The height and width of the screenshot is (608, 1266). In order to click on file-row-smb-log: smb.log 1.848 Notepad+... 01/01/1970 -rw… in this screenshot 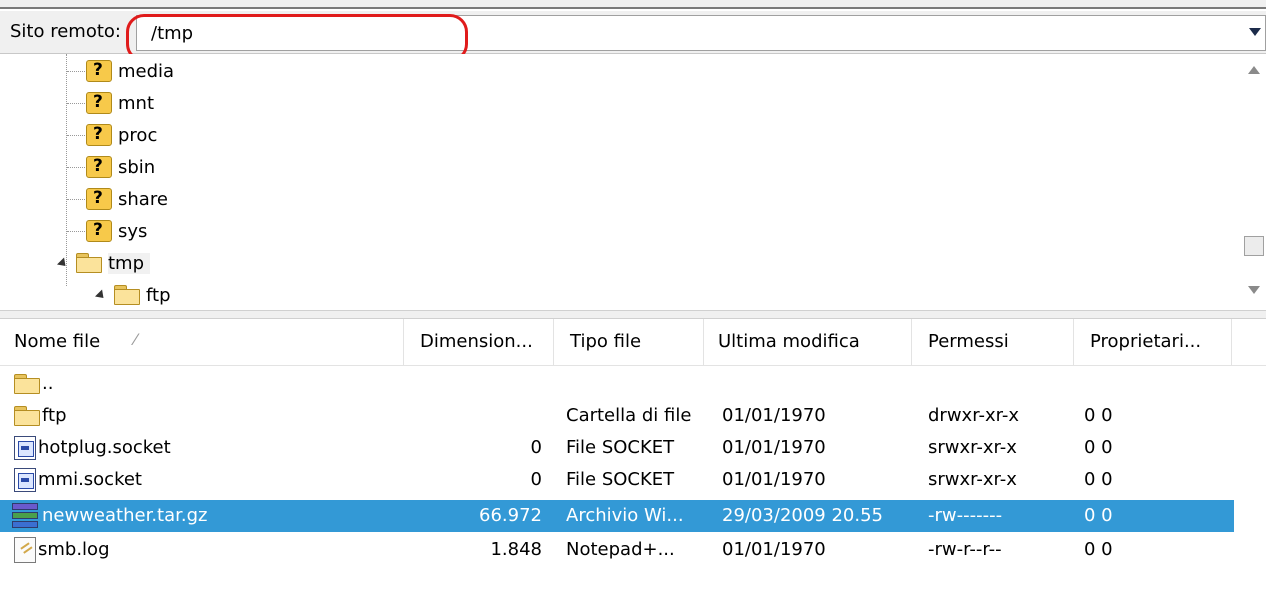, I will do `click(617, 550)`.